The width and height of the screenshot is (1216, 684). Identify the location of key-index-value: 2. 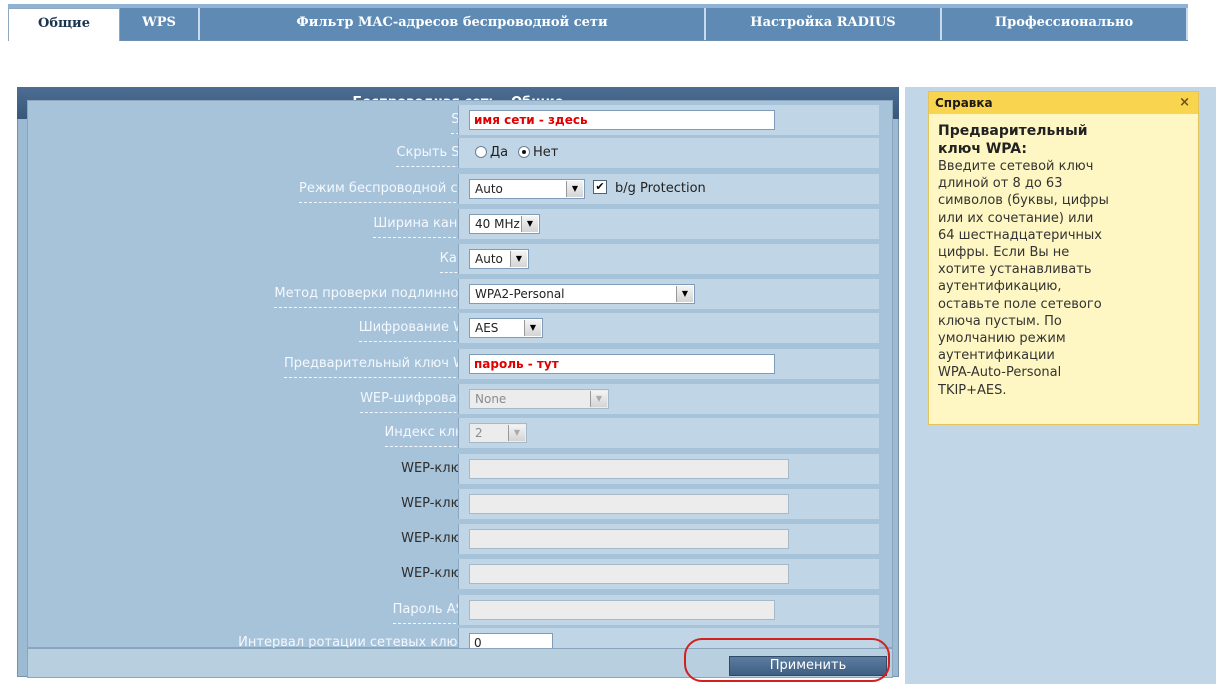
(479, 433).